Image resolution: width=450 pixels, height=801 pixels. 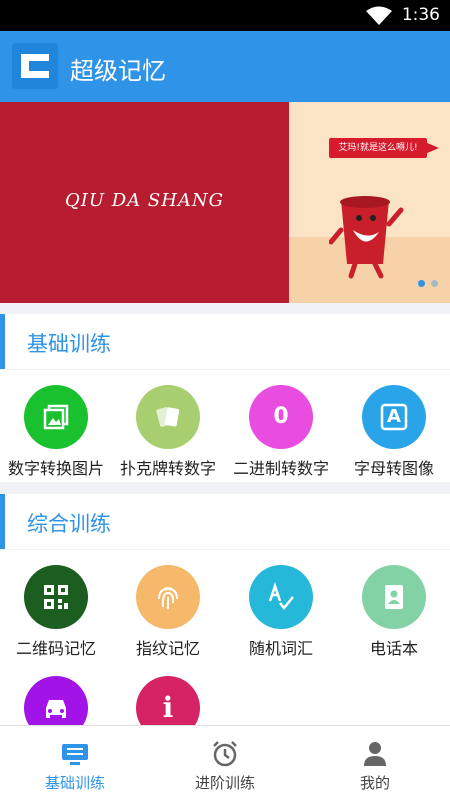 I want to click on grid-item-label: 二维码记忆, so click(x=55, y=648).